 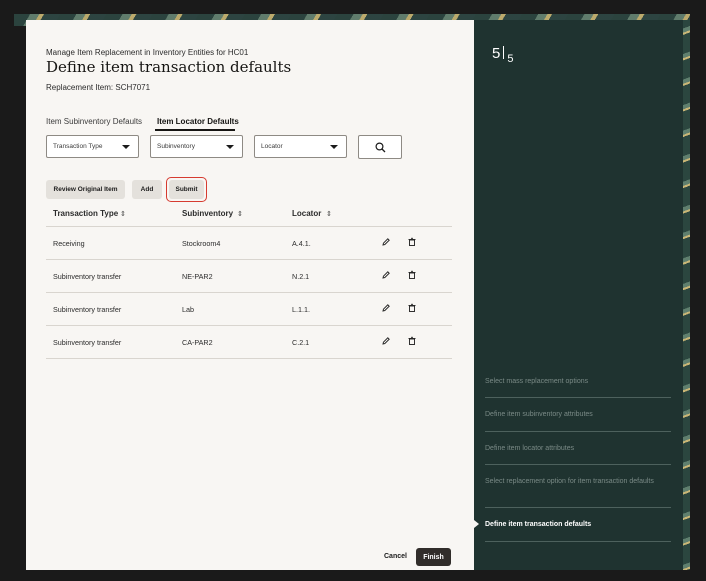 I want to click on finish-button: Finish, so click(x=433, y=557).